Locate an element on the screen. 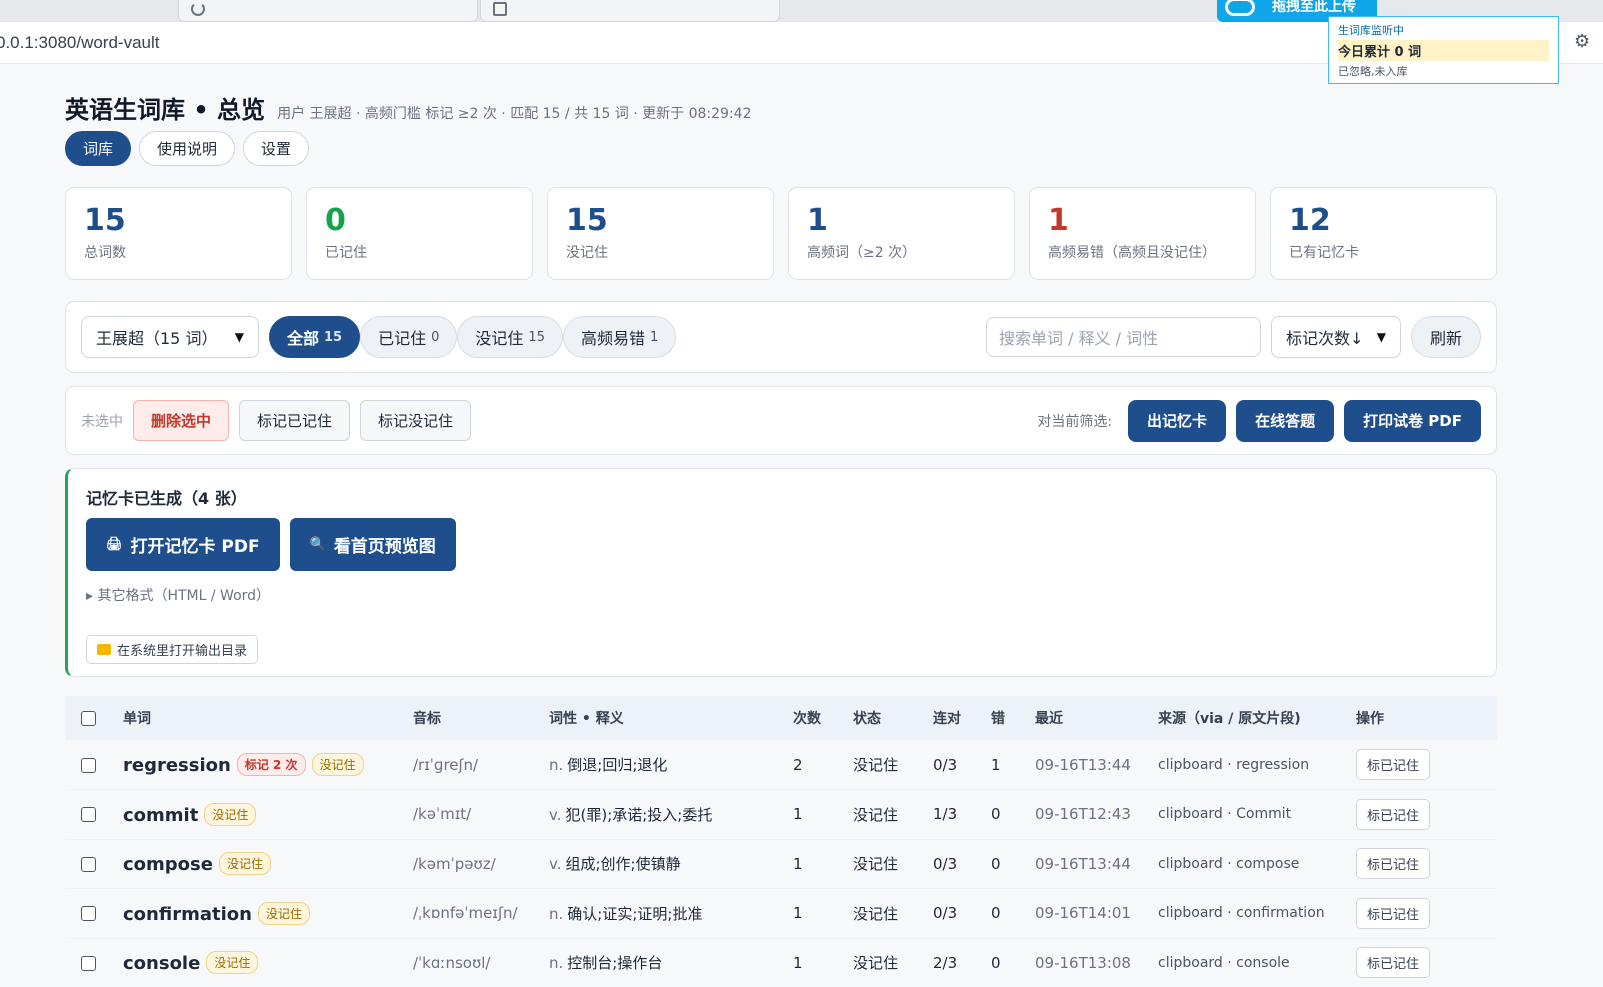 This screenshot has width=1603, height=987. delete-selected-button: 删除选中 is located at coordinates (181, 420).